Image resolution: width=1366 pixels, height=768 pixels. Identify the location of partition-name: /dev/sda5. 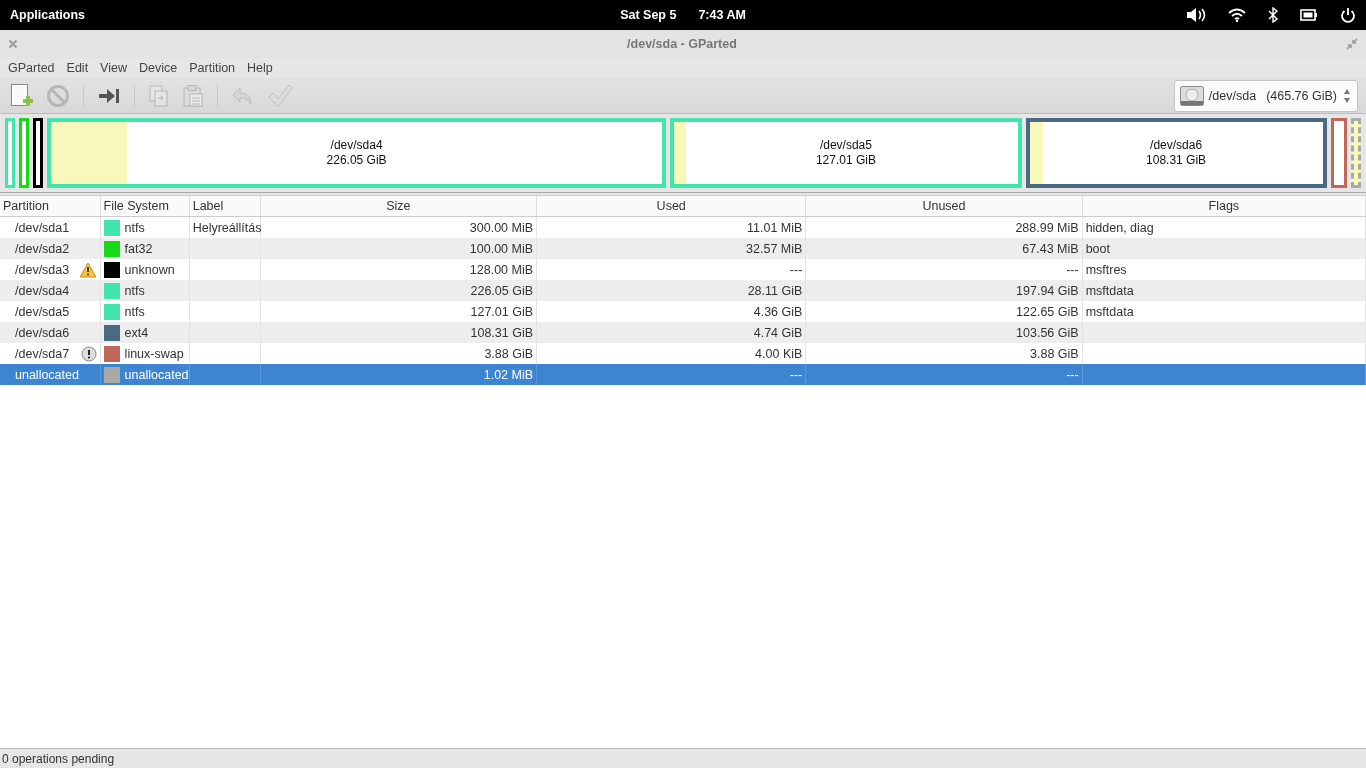
(845, 145).